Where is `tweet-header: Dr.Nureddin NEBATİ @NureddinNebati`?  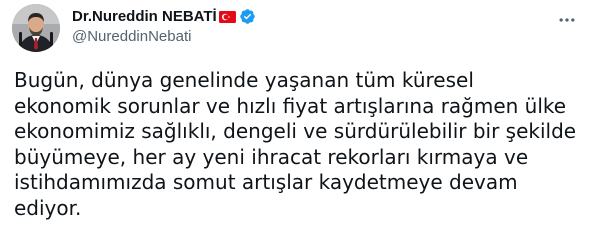
tweet-header: Dr.Nureddin NEBATİ @NureddinNebati is located at coordinates (164, 28).